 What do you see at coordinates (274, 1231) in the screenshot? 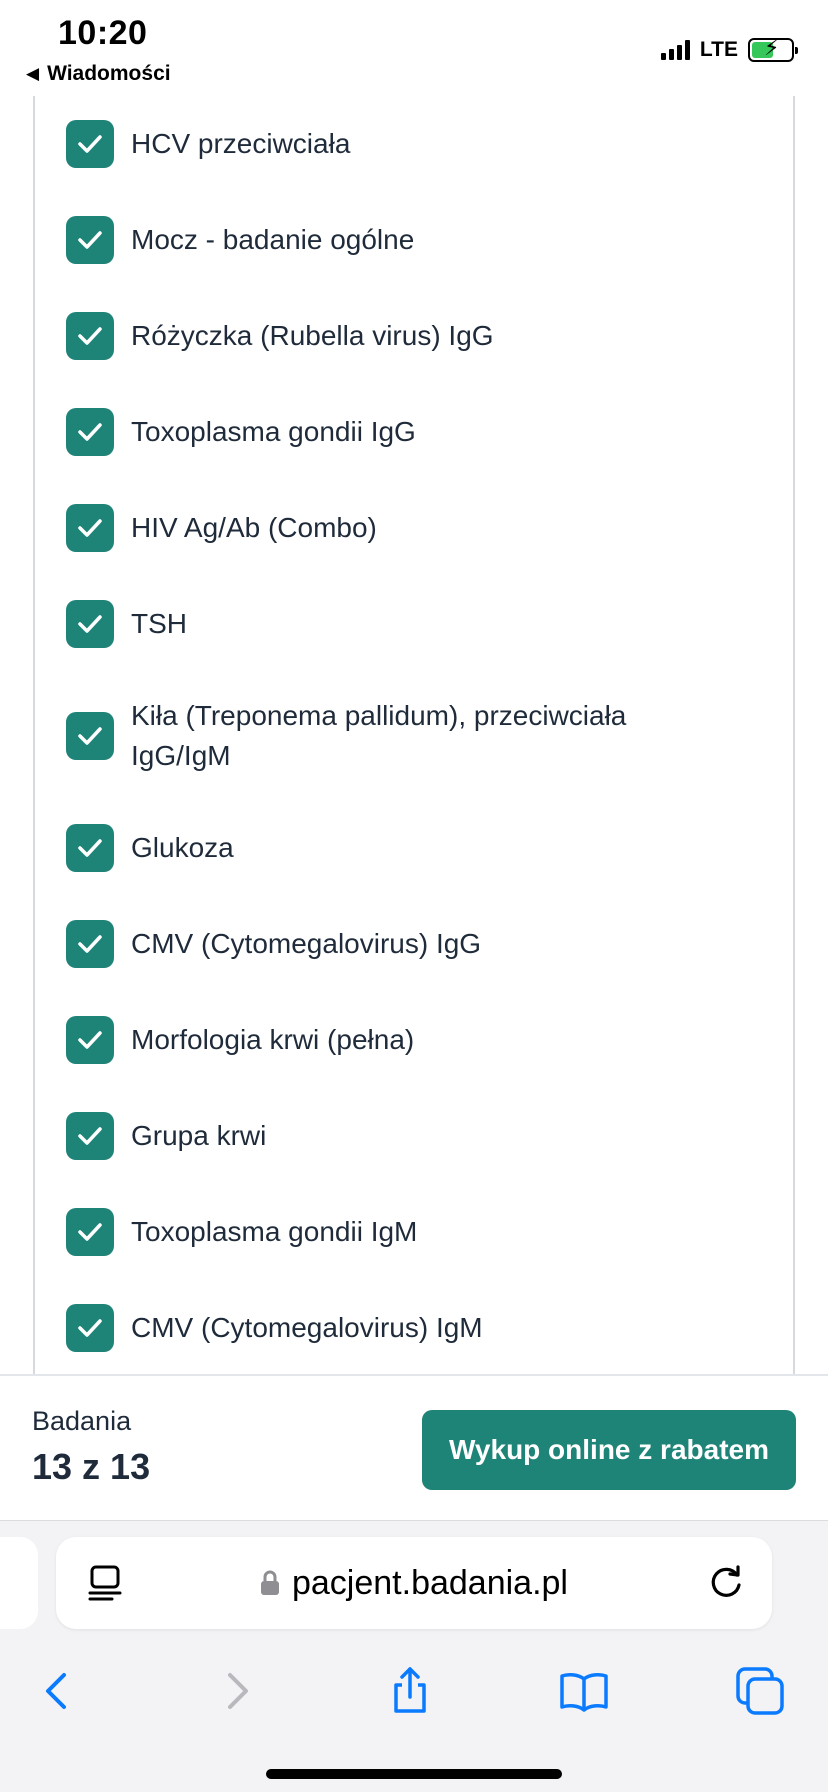
I see `test-label: Toxoplasma gondii IgM` at bounding box center [274, 1231].